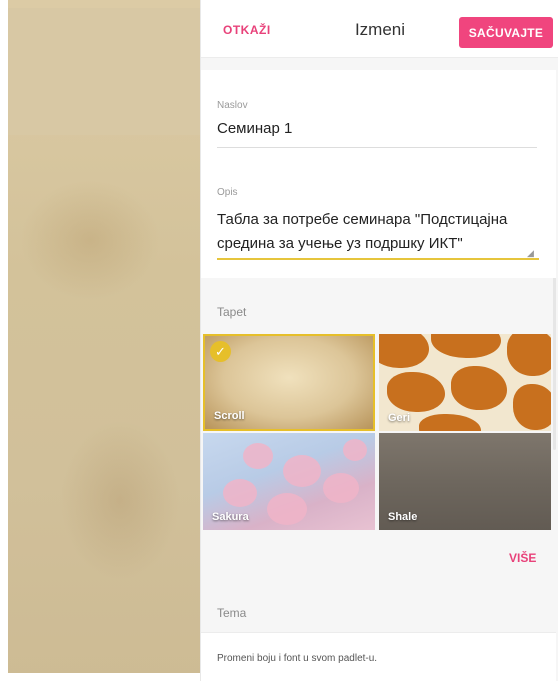  Describe the element at coordinates (232, 312) in the screenshot. I see `wallpaper-section-label: Tapet` at that location.